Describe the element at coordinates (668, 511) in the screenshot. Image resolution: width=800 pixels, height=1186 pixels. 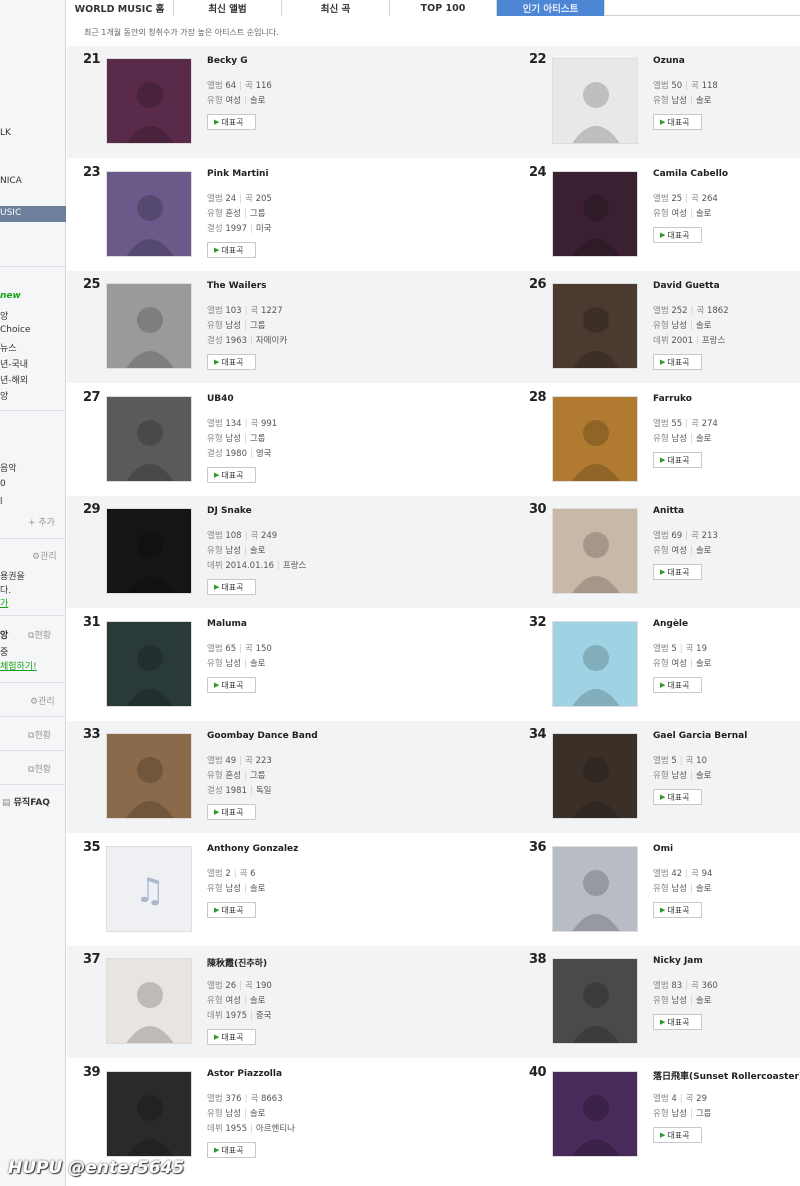
I see `artist-name: Anitta` at that location.